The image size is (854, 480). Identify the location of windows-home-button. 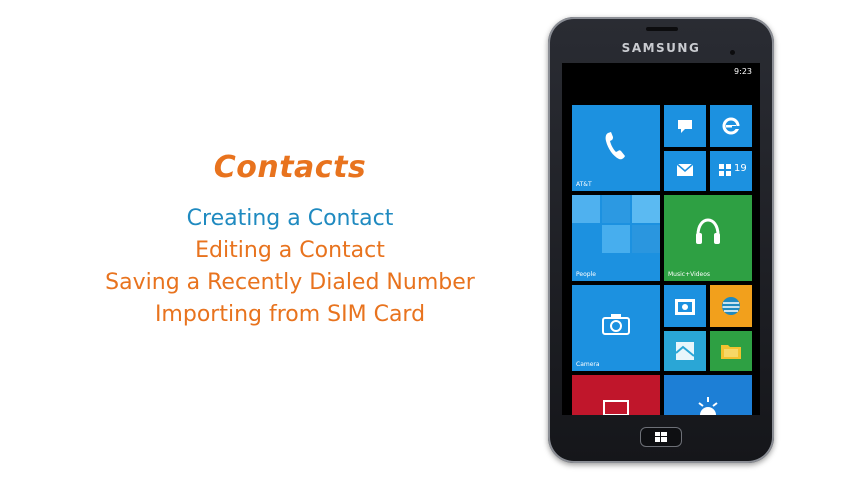
(661, 437).